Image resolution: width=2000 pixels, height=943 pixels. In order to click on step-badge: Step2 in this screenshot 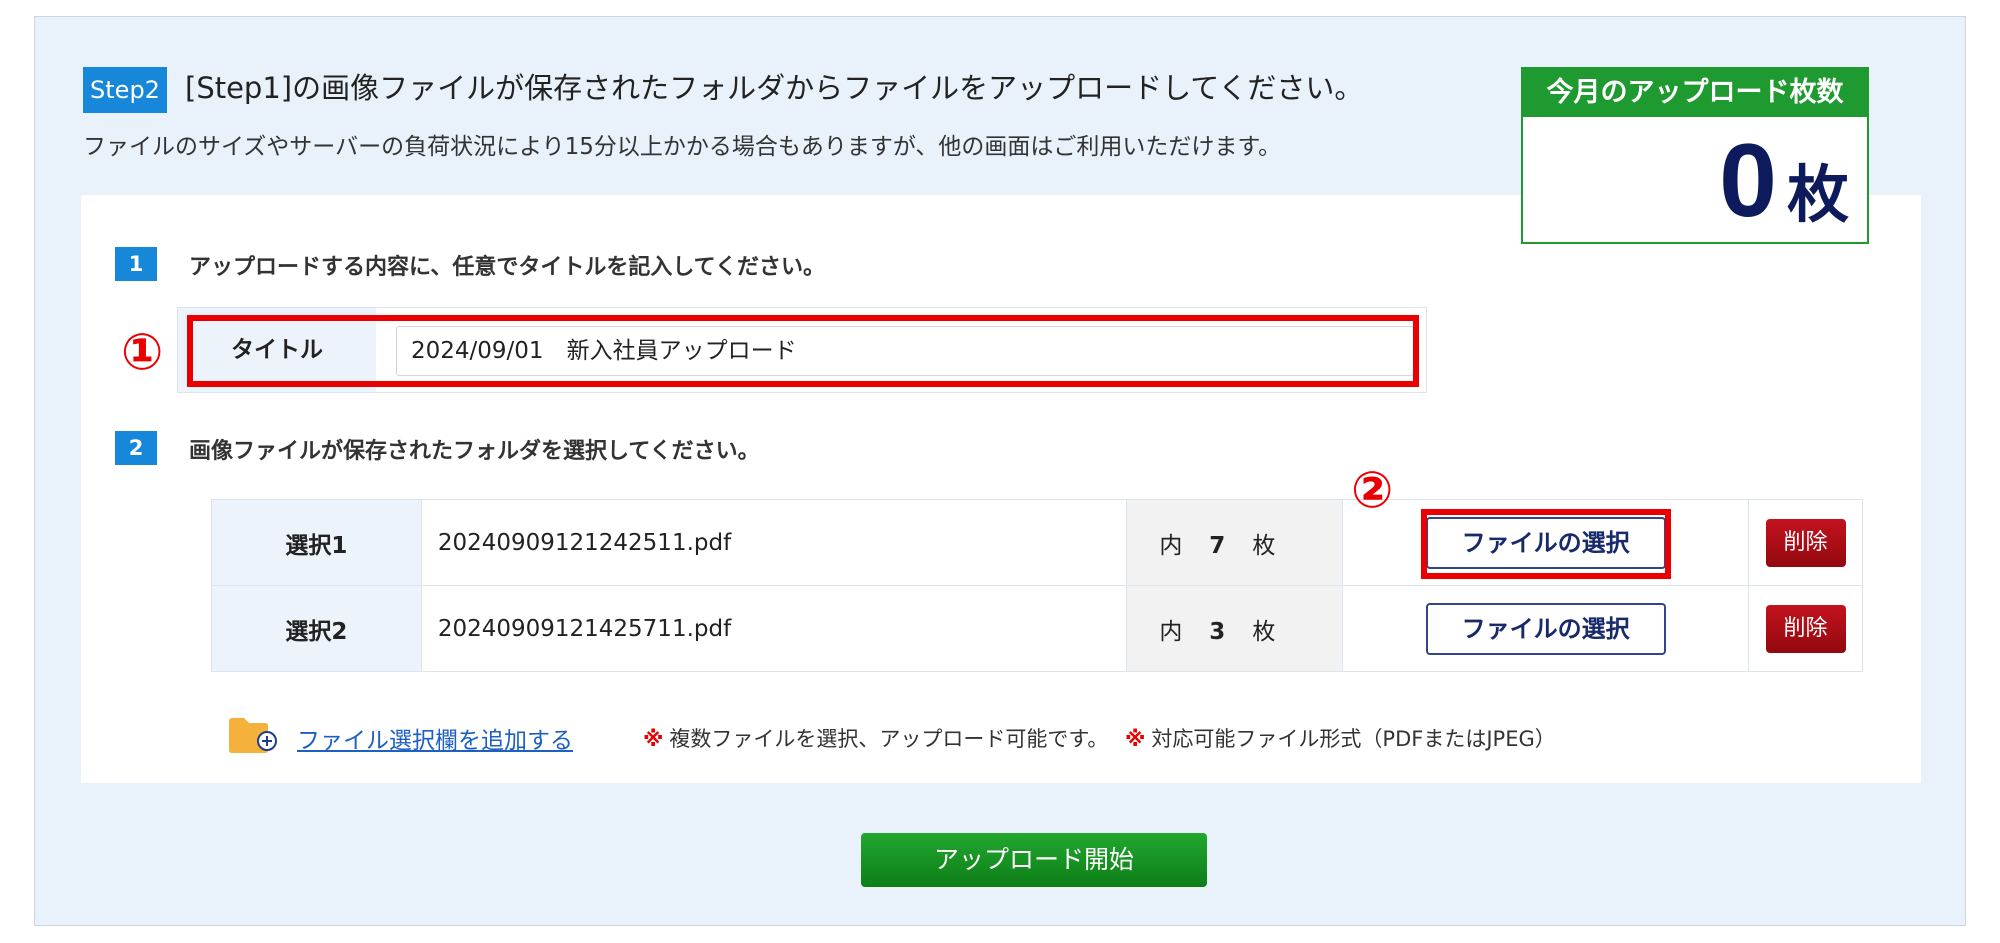, I will do `click(125, 90)`.